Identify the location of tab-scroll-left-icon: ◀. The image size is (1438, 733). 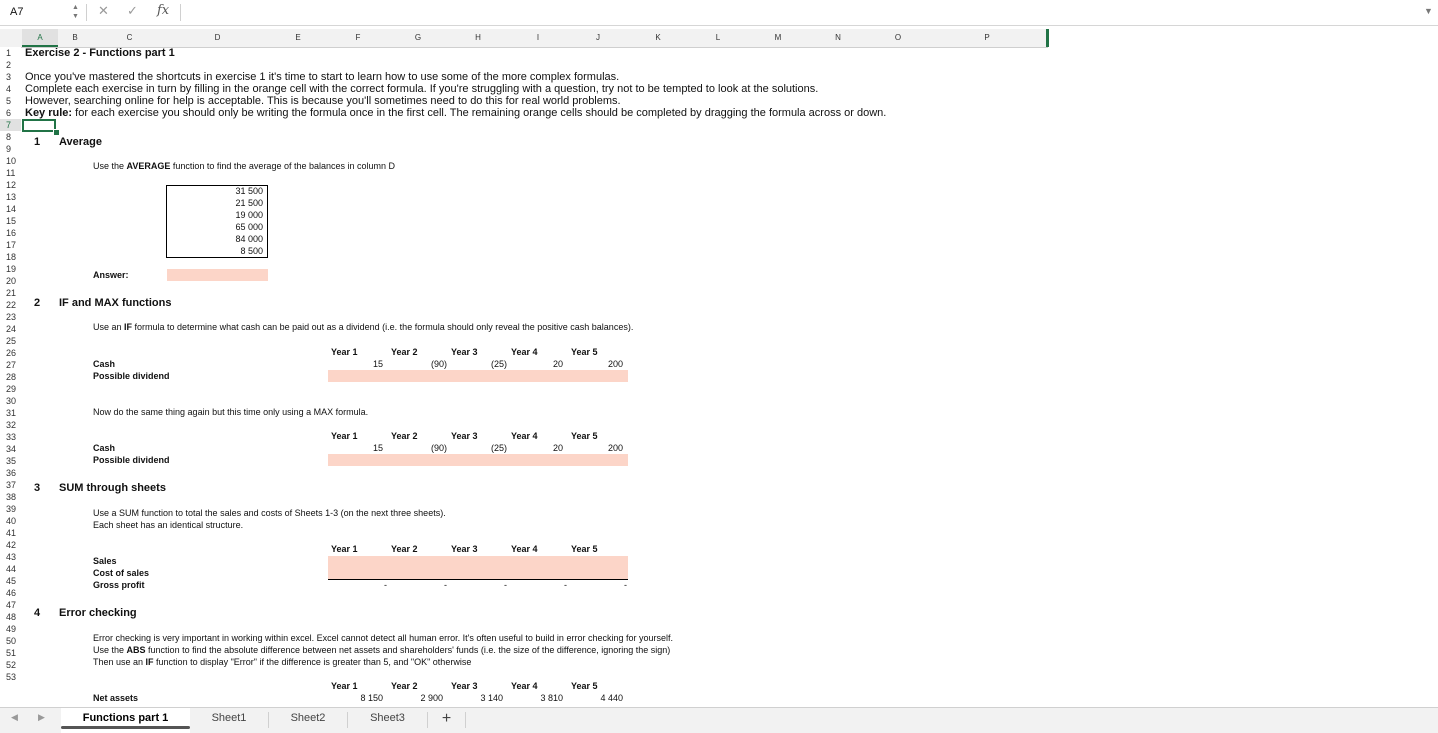
(14, 717).